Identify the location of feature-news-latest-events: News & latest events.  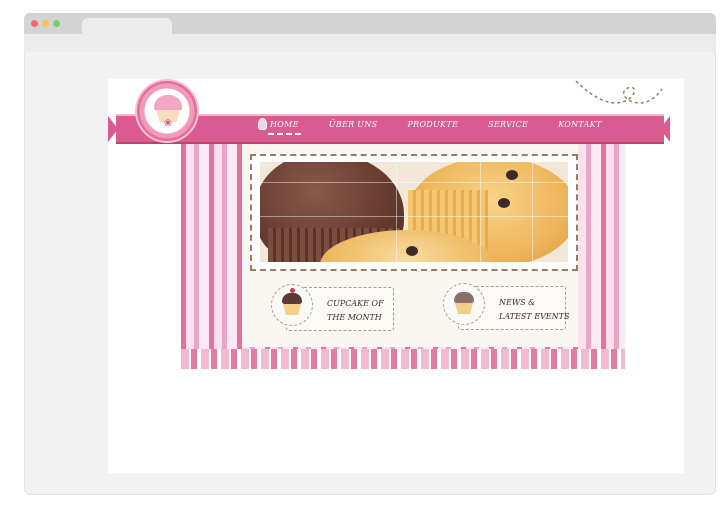
(506, 306).